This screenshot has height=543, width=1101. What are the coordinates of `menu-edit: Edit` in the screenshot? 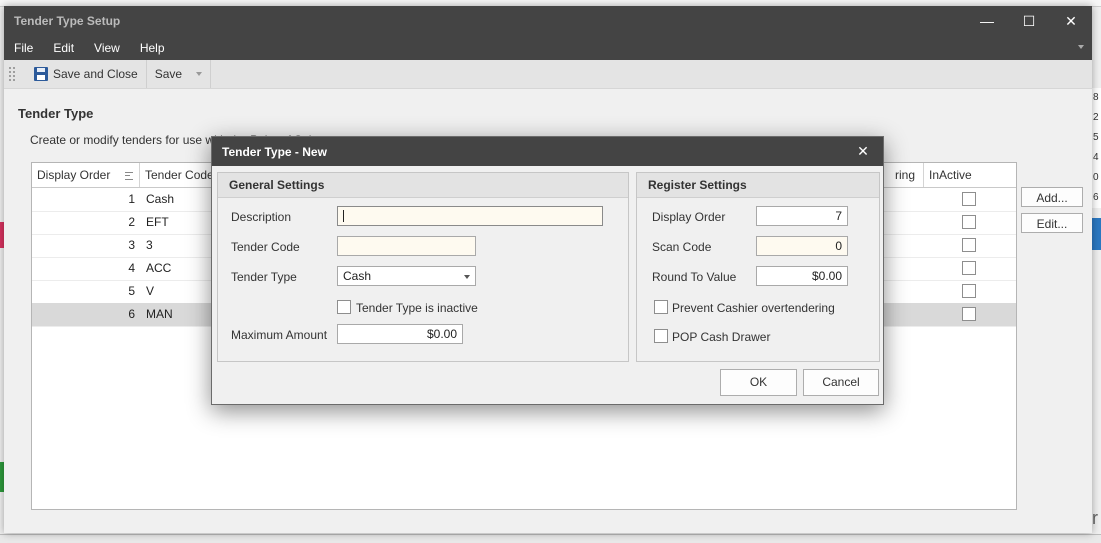 It's located at (63, 48).